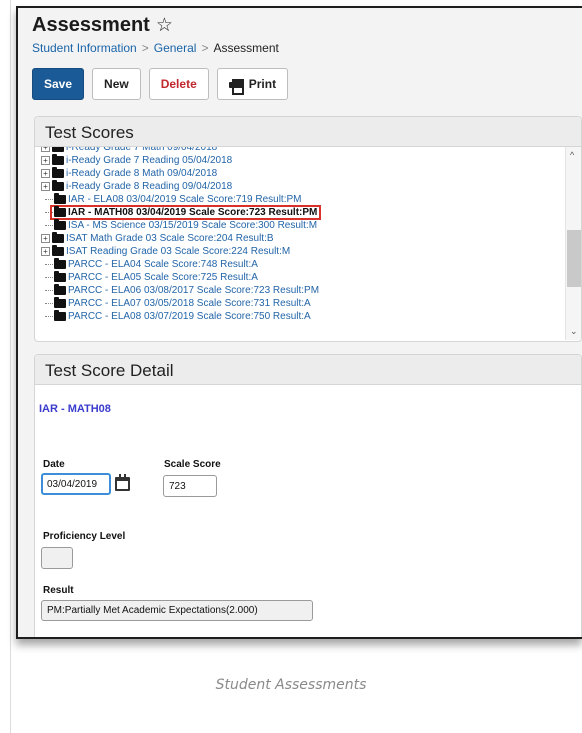 The height and width of the screenshot is (733, 582). What do you see at coordinates (308, 370) in the screenshot?
I see `test-score-detail-heading: Test Score Detail` at bounding box center [308, 370].